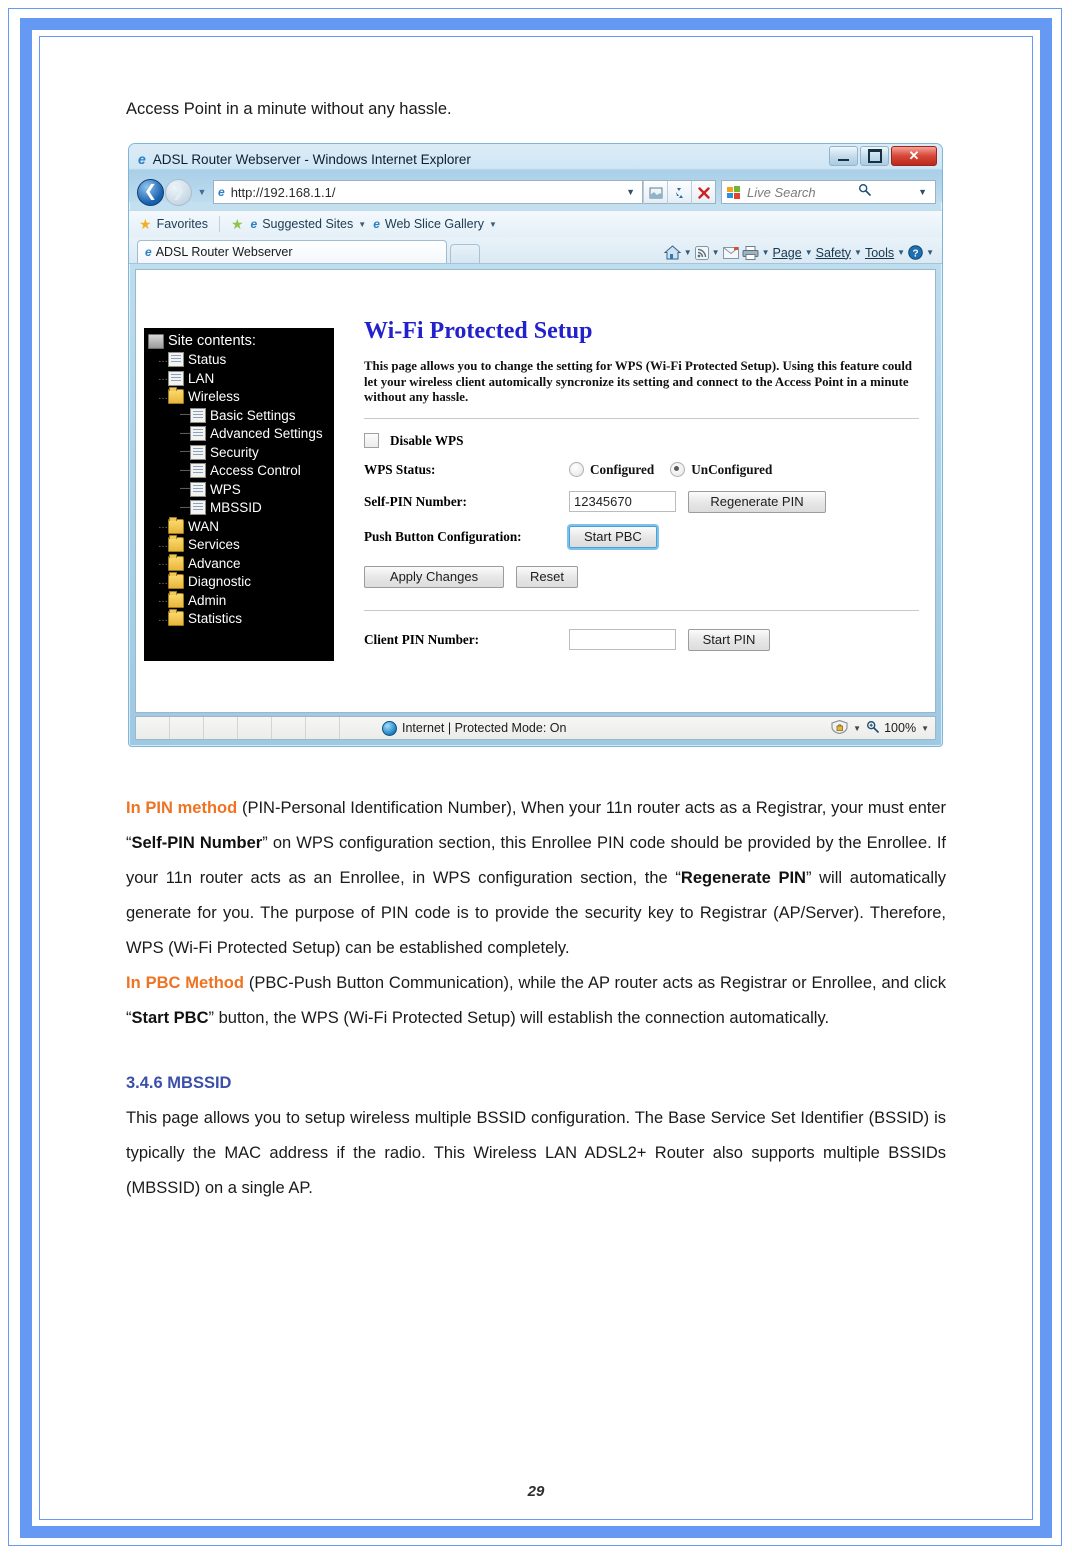  Describe the element at coordinates (202, 192) in the screenshot. I see `recent-pages-dropdown-icon: ▼` at that location.